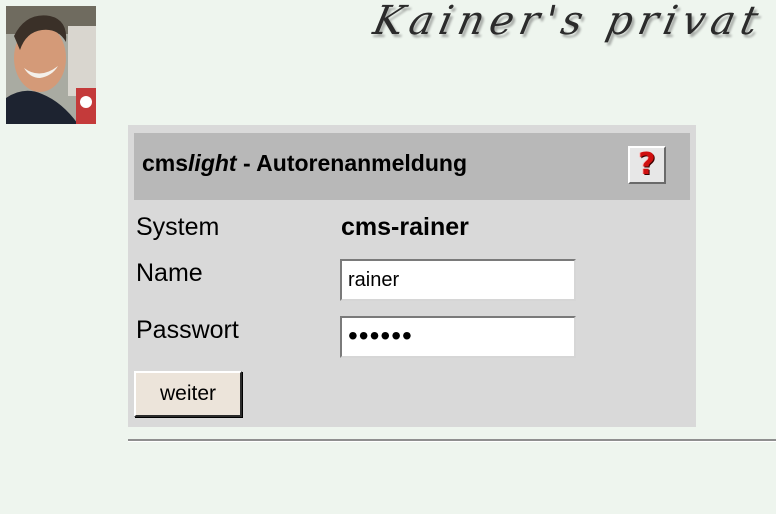 This screenshot has height=514, width=776. I want to click on name-label: Name, so click(169, 273).